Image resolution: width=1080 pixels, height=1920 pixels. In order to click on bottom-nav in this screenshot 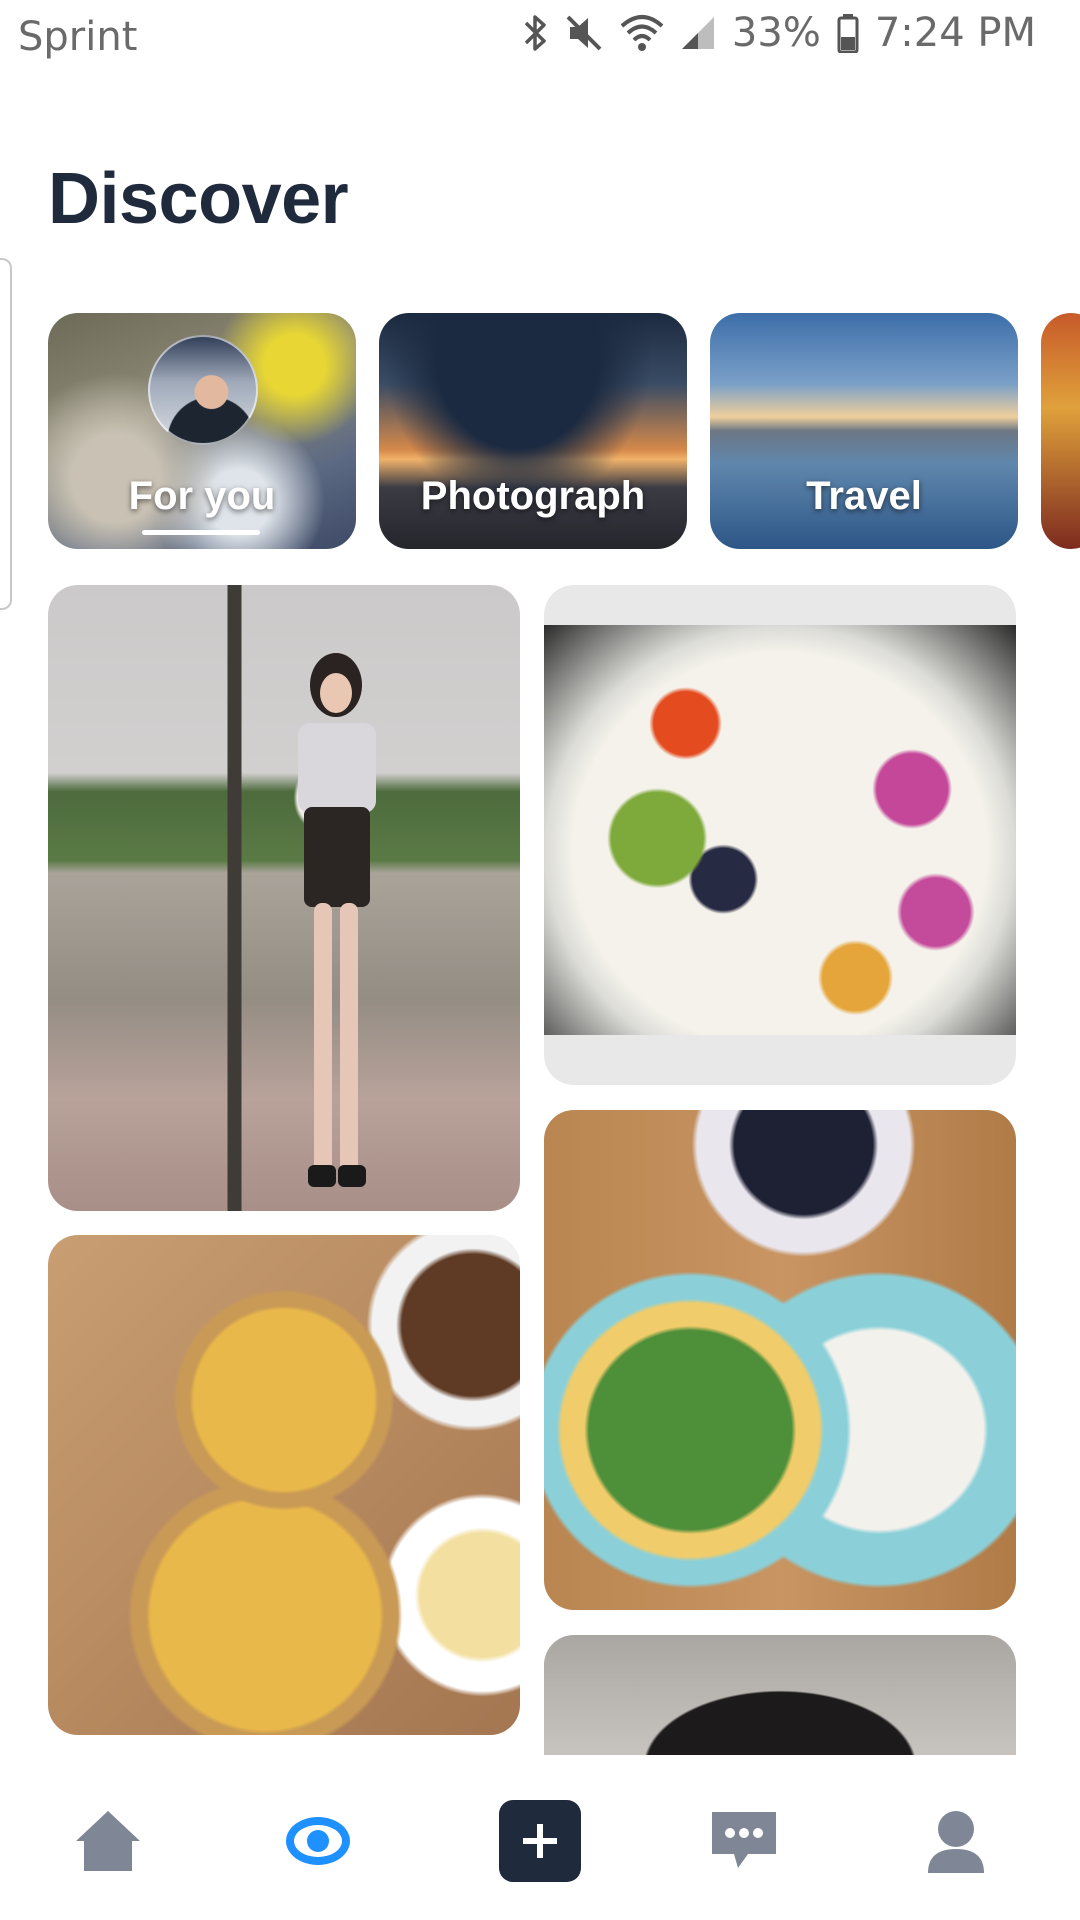, I will do `click(540, 1841)`.